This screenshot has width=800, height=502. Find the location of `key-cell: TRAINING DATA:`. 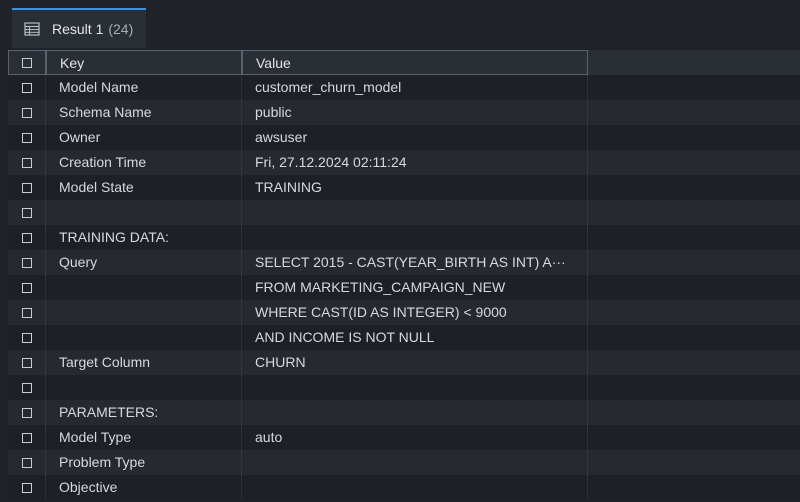

key-cell: TRAINING DATA: is located at coordinates (144, 237).